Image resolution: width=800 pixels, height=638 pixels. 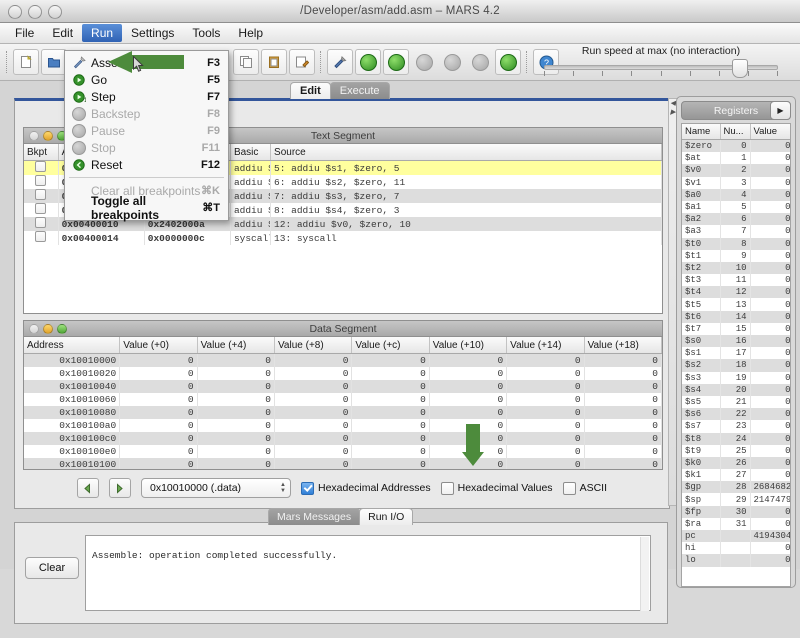 I want to click on table-row: $t0 8 0, so click(x=736, y=243).